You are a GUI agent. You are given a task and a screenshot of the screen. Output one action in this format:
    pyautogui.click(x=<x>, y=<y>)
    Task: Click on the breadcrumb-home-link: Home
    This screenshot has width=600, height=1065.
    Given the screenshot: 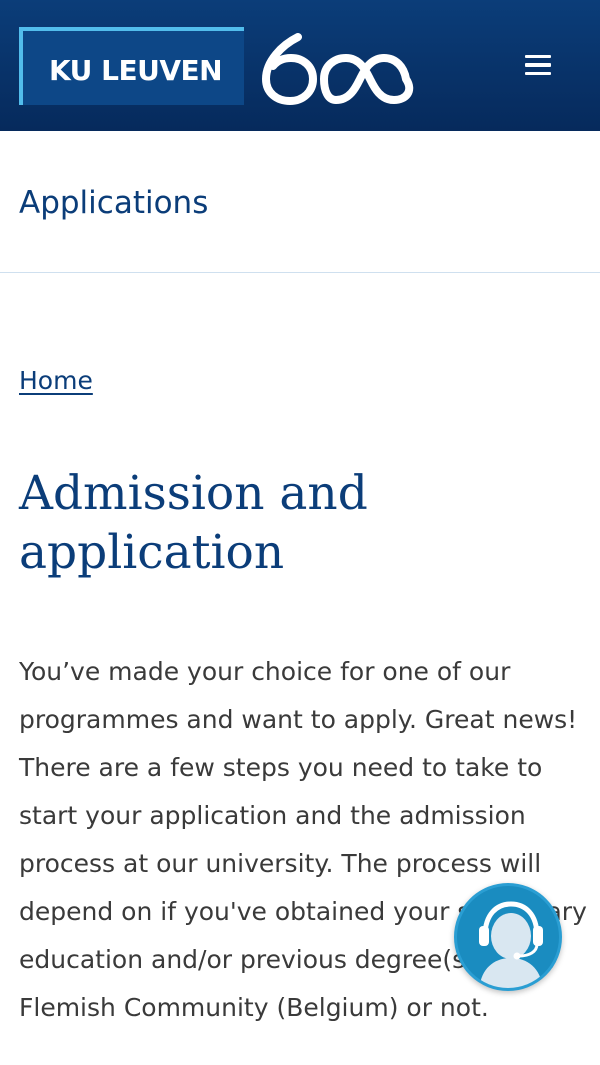 What is the action you would take?
    pyautogui.click(x=56, y=380)
    